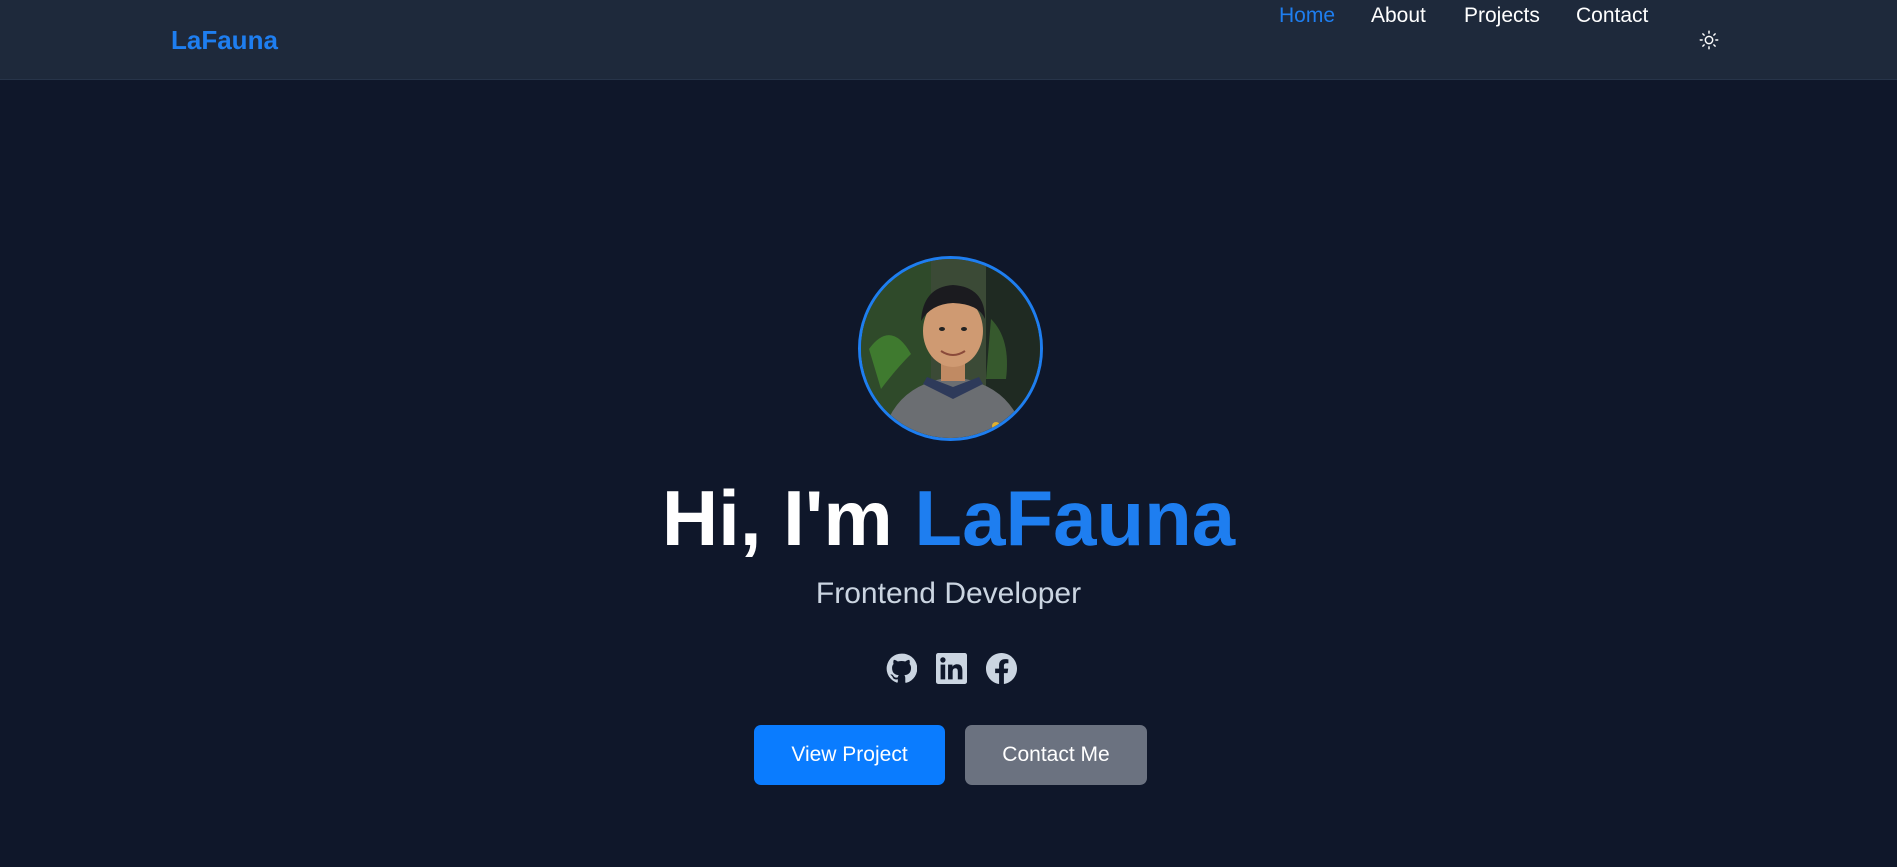 This screenshot has height=867, width=1897. What do you see at coordinates (777, 518) in the screenshot?
I see `hero-greeting: Hi, I'm` at bounding box center [777, 518].